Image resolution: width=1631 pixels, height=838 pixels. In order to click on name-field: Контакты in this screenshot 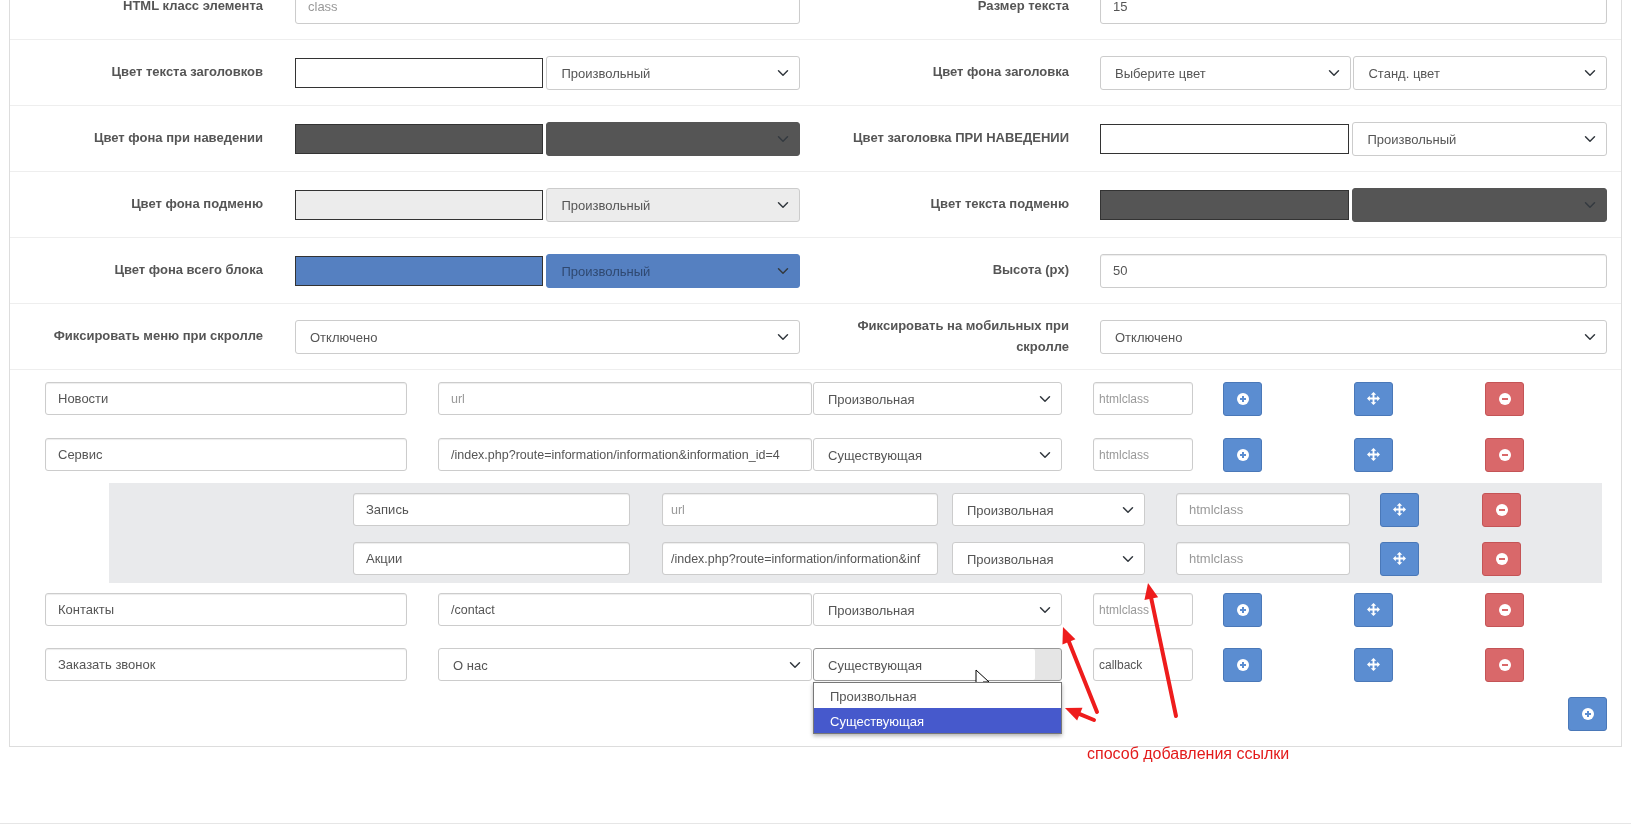, I will do `click(226, 609)`.